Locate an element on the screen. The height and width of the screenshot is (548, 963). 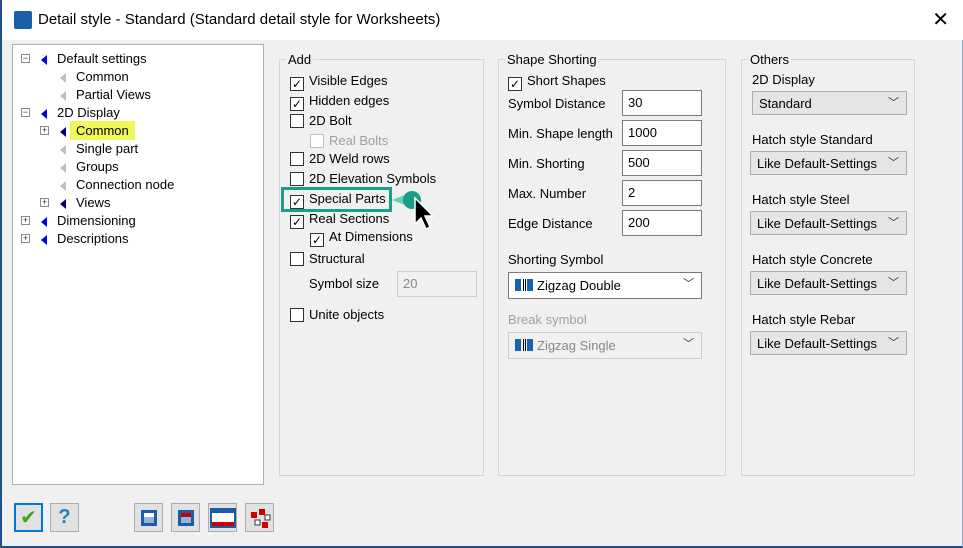
settings-button is located at coordinates (259, 517).